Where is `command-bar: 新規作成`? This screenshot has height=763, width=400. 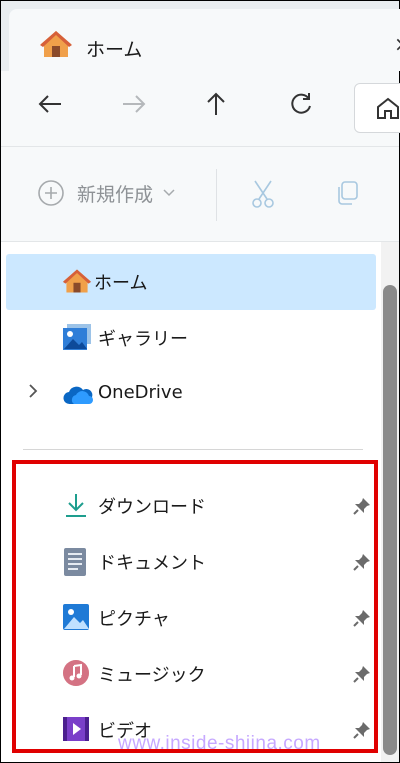
command-bar: 新規作成 is located at coordinates (200, 194).